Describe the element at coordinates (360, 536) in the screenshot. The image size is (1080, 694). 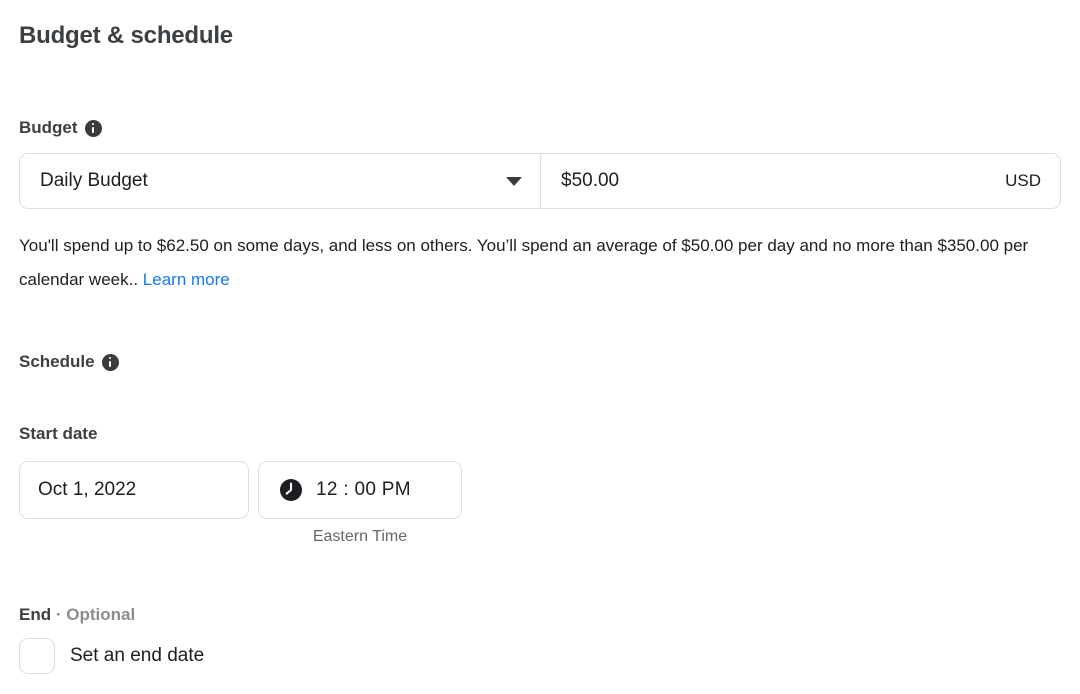
I see `timezone-label: Eastern Time` at that location.